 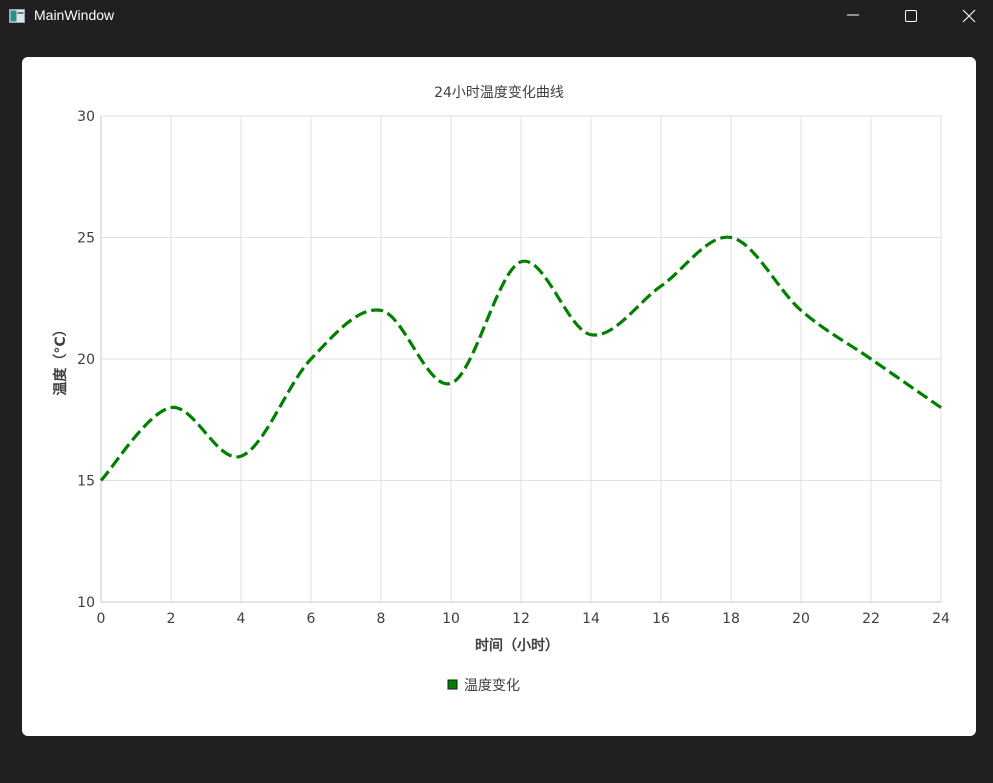 I want to click on close-icon, so click(x=969, y=16).